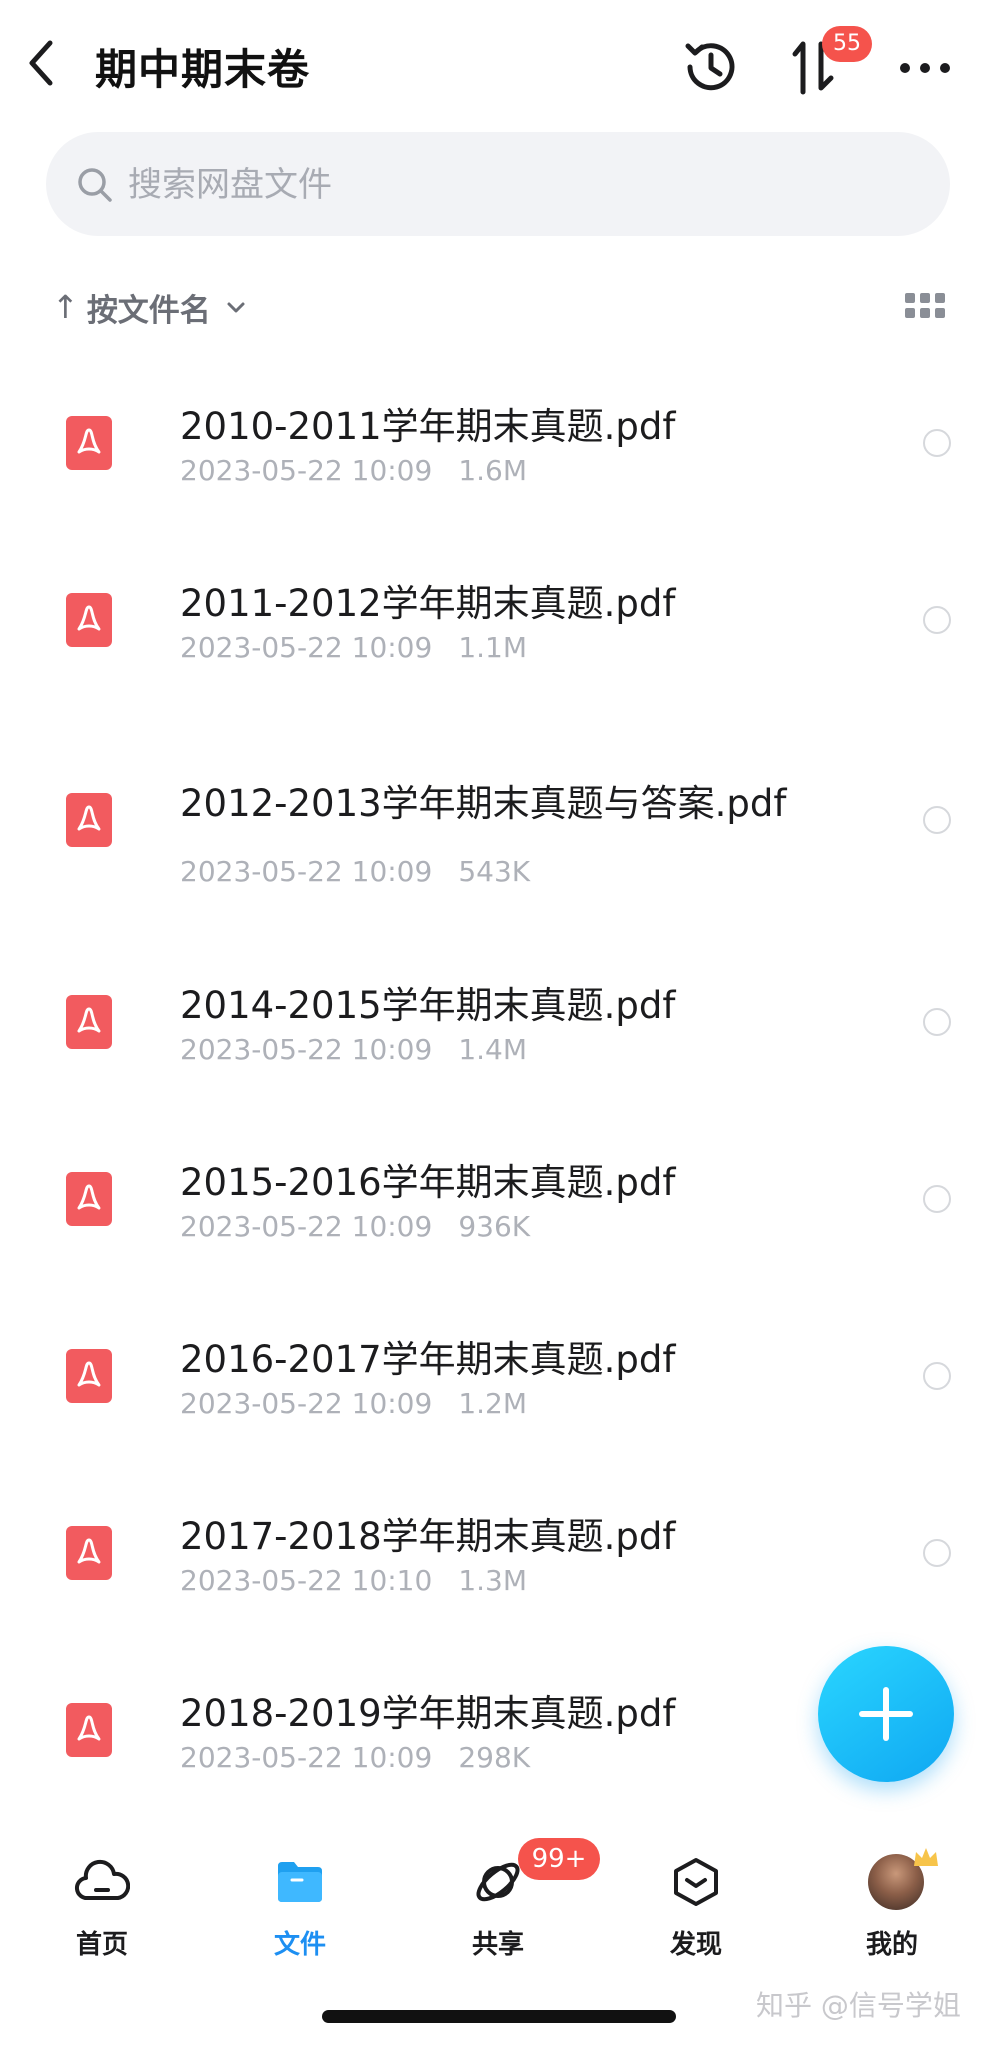 The image size is (996, 2048). Describe the element at coordinates (695, 1945) in the screenshot. I see `tab-label: 发现` at that location.